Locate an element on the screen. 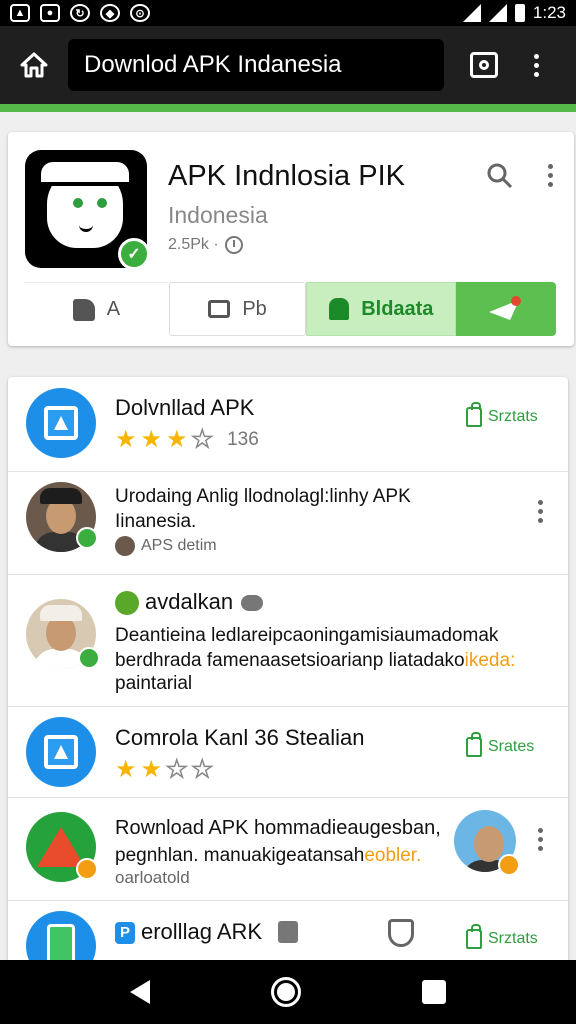 The image size is (576, 1024). like-label: A is located at coordinates (113, 309).